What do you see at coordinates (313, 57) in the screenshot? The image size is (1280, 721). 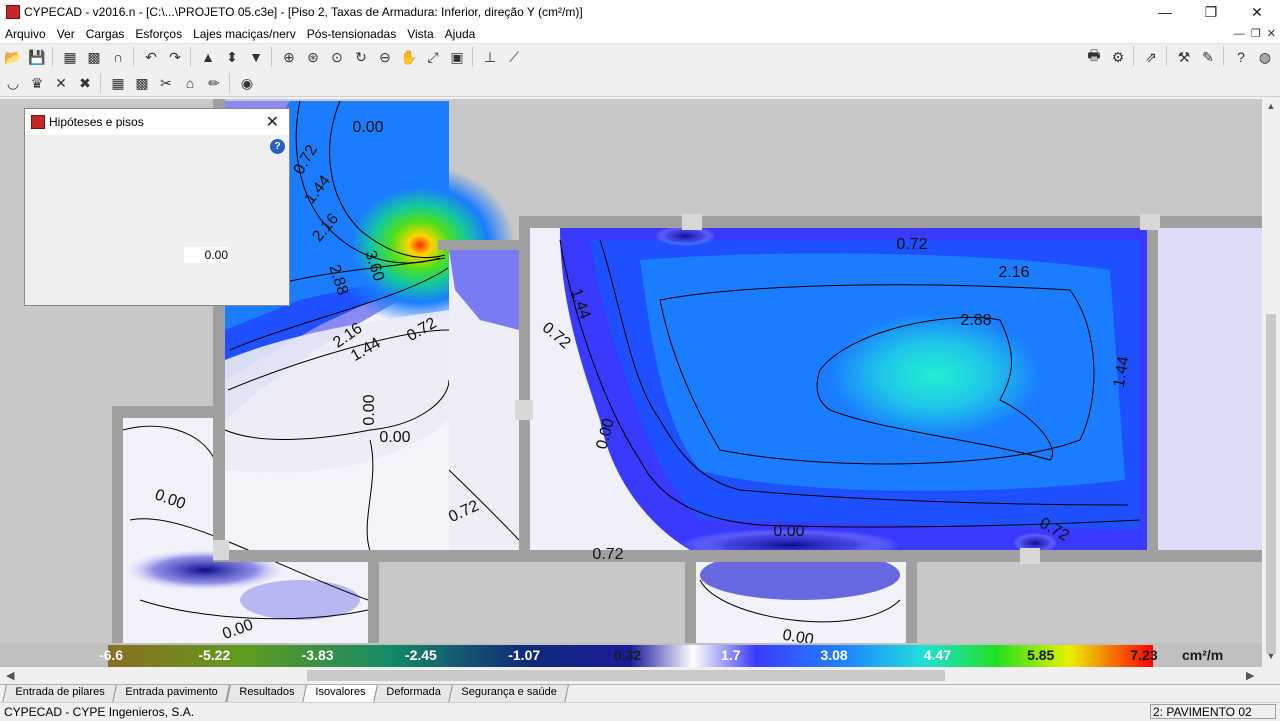 I see `zoom-all-icon: ⊛` at bounding box center [313, 57].